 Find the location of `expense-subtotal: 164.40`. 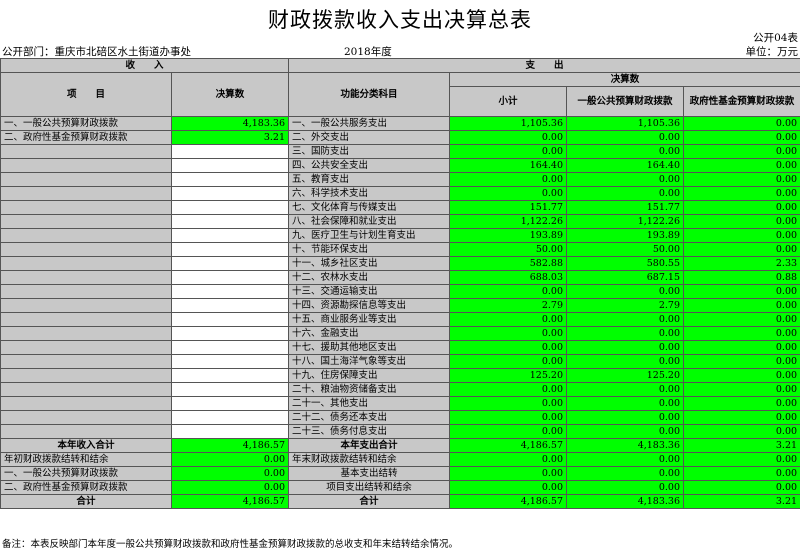

expense-subtotal: 164.40 is located at coordinates (508, 165).